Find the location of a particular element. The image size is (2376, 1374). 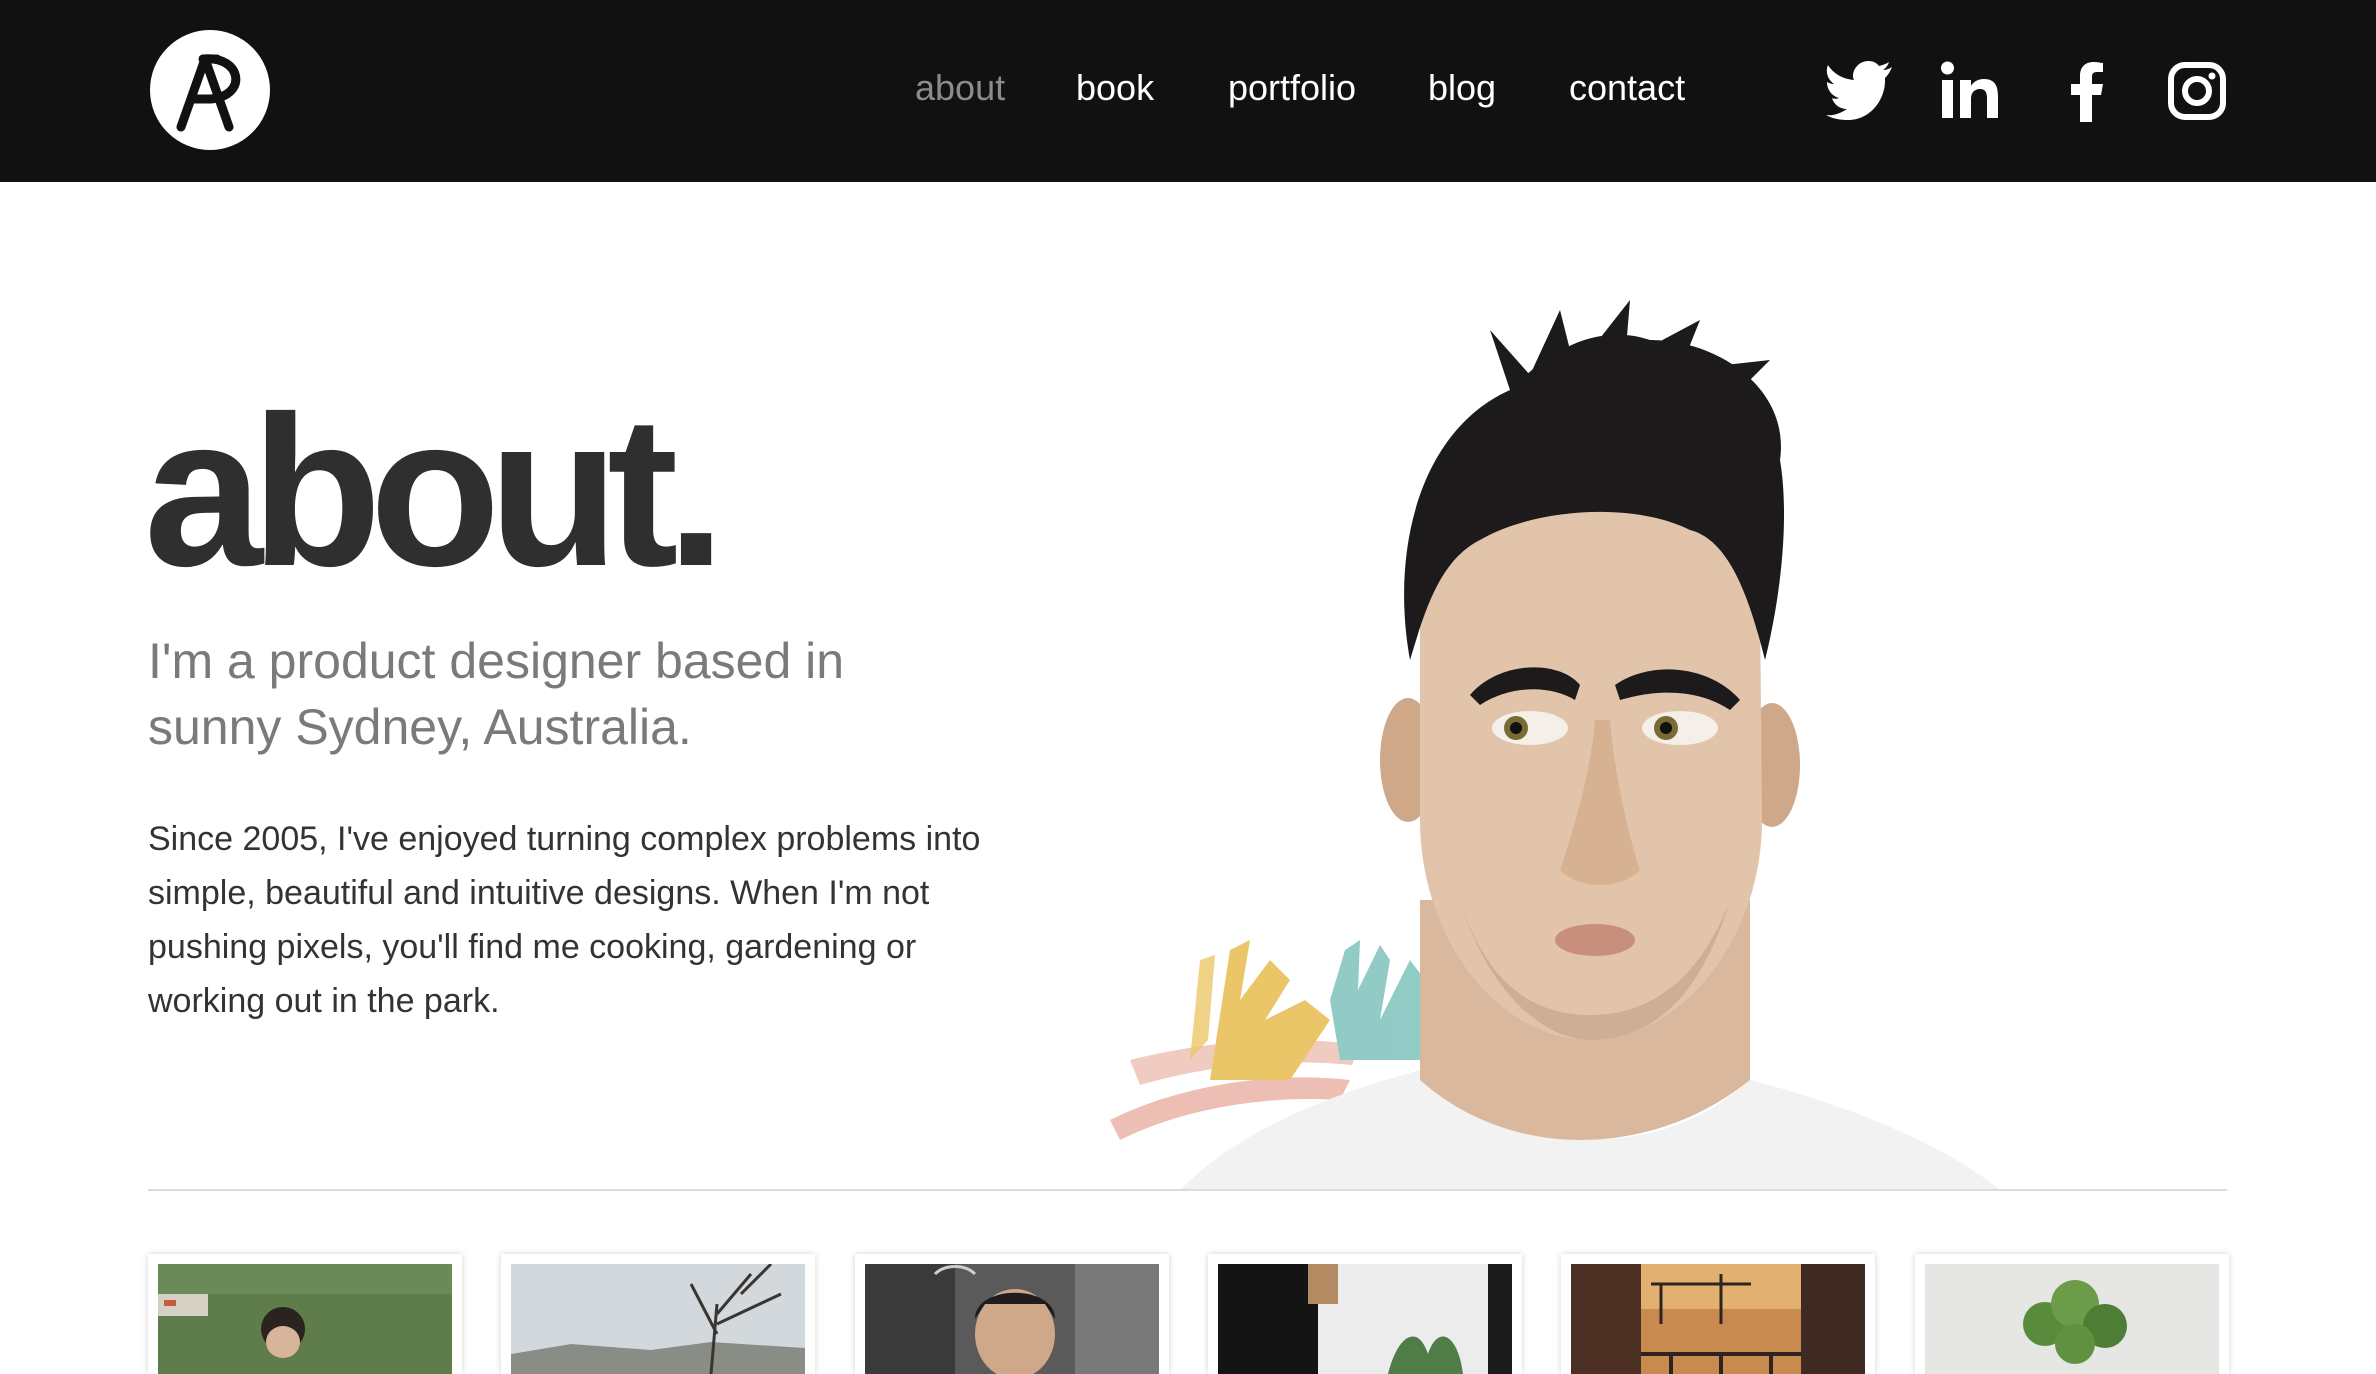

interior-plants-photo is located at coordinates (1365, 1319).